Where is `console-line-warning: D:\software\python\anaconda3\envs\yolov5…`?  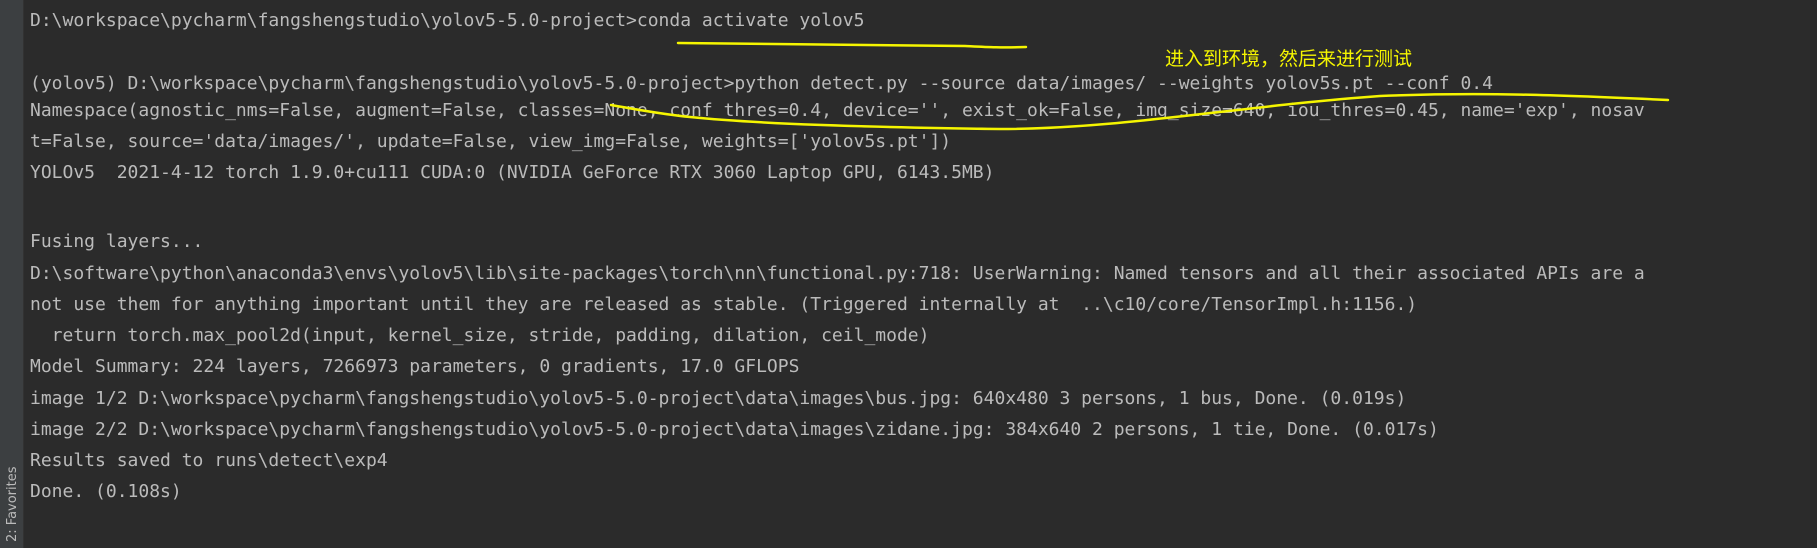 console-line-warning: D:\software\python\anaconda3\envs\yolov5… is located at coordinates (837, 273).